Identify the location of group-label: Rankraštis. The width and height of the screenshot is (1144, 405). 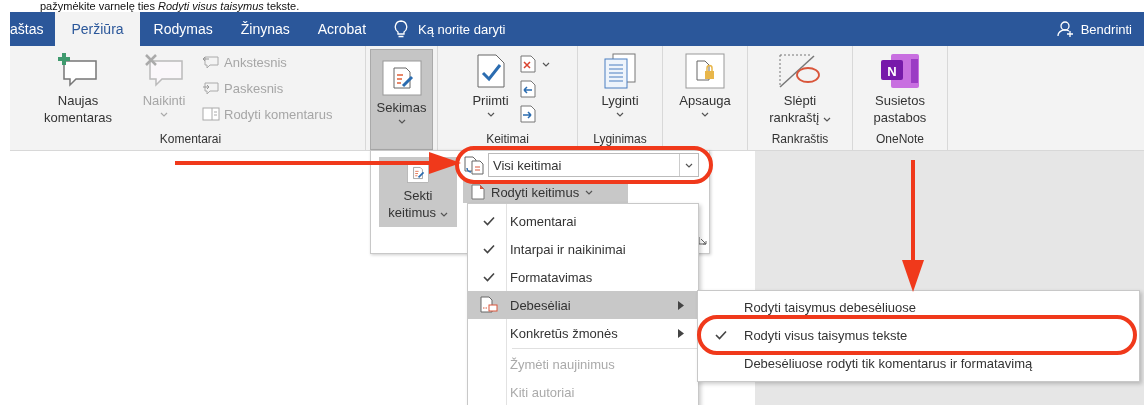
(800, 139).